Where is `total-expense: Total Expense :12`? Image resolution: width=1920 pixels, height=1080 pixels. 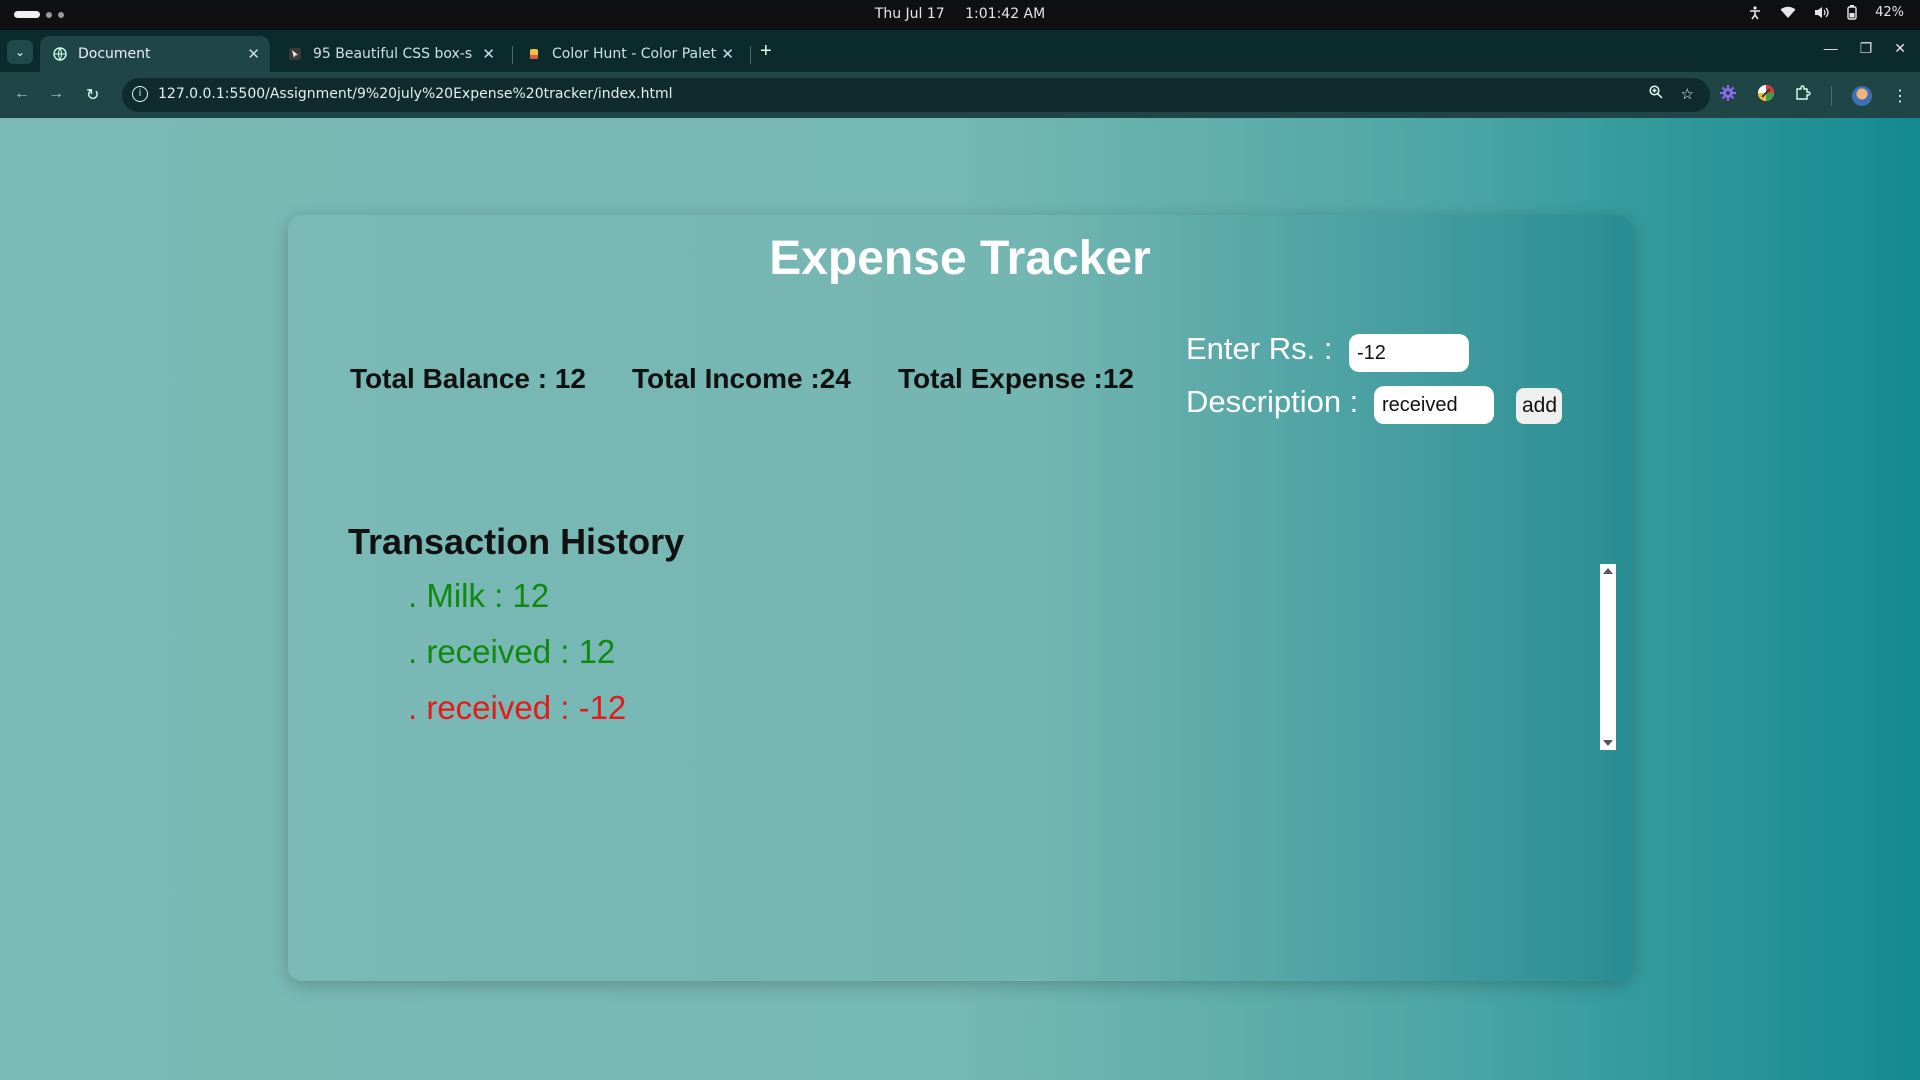 total-expense: Total Expense :12 is located at coordinates (1016, 378).